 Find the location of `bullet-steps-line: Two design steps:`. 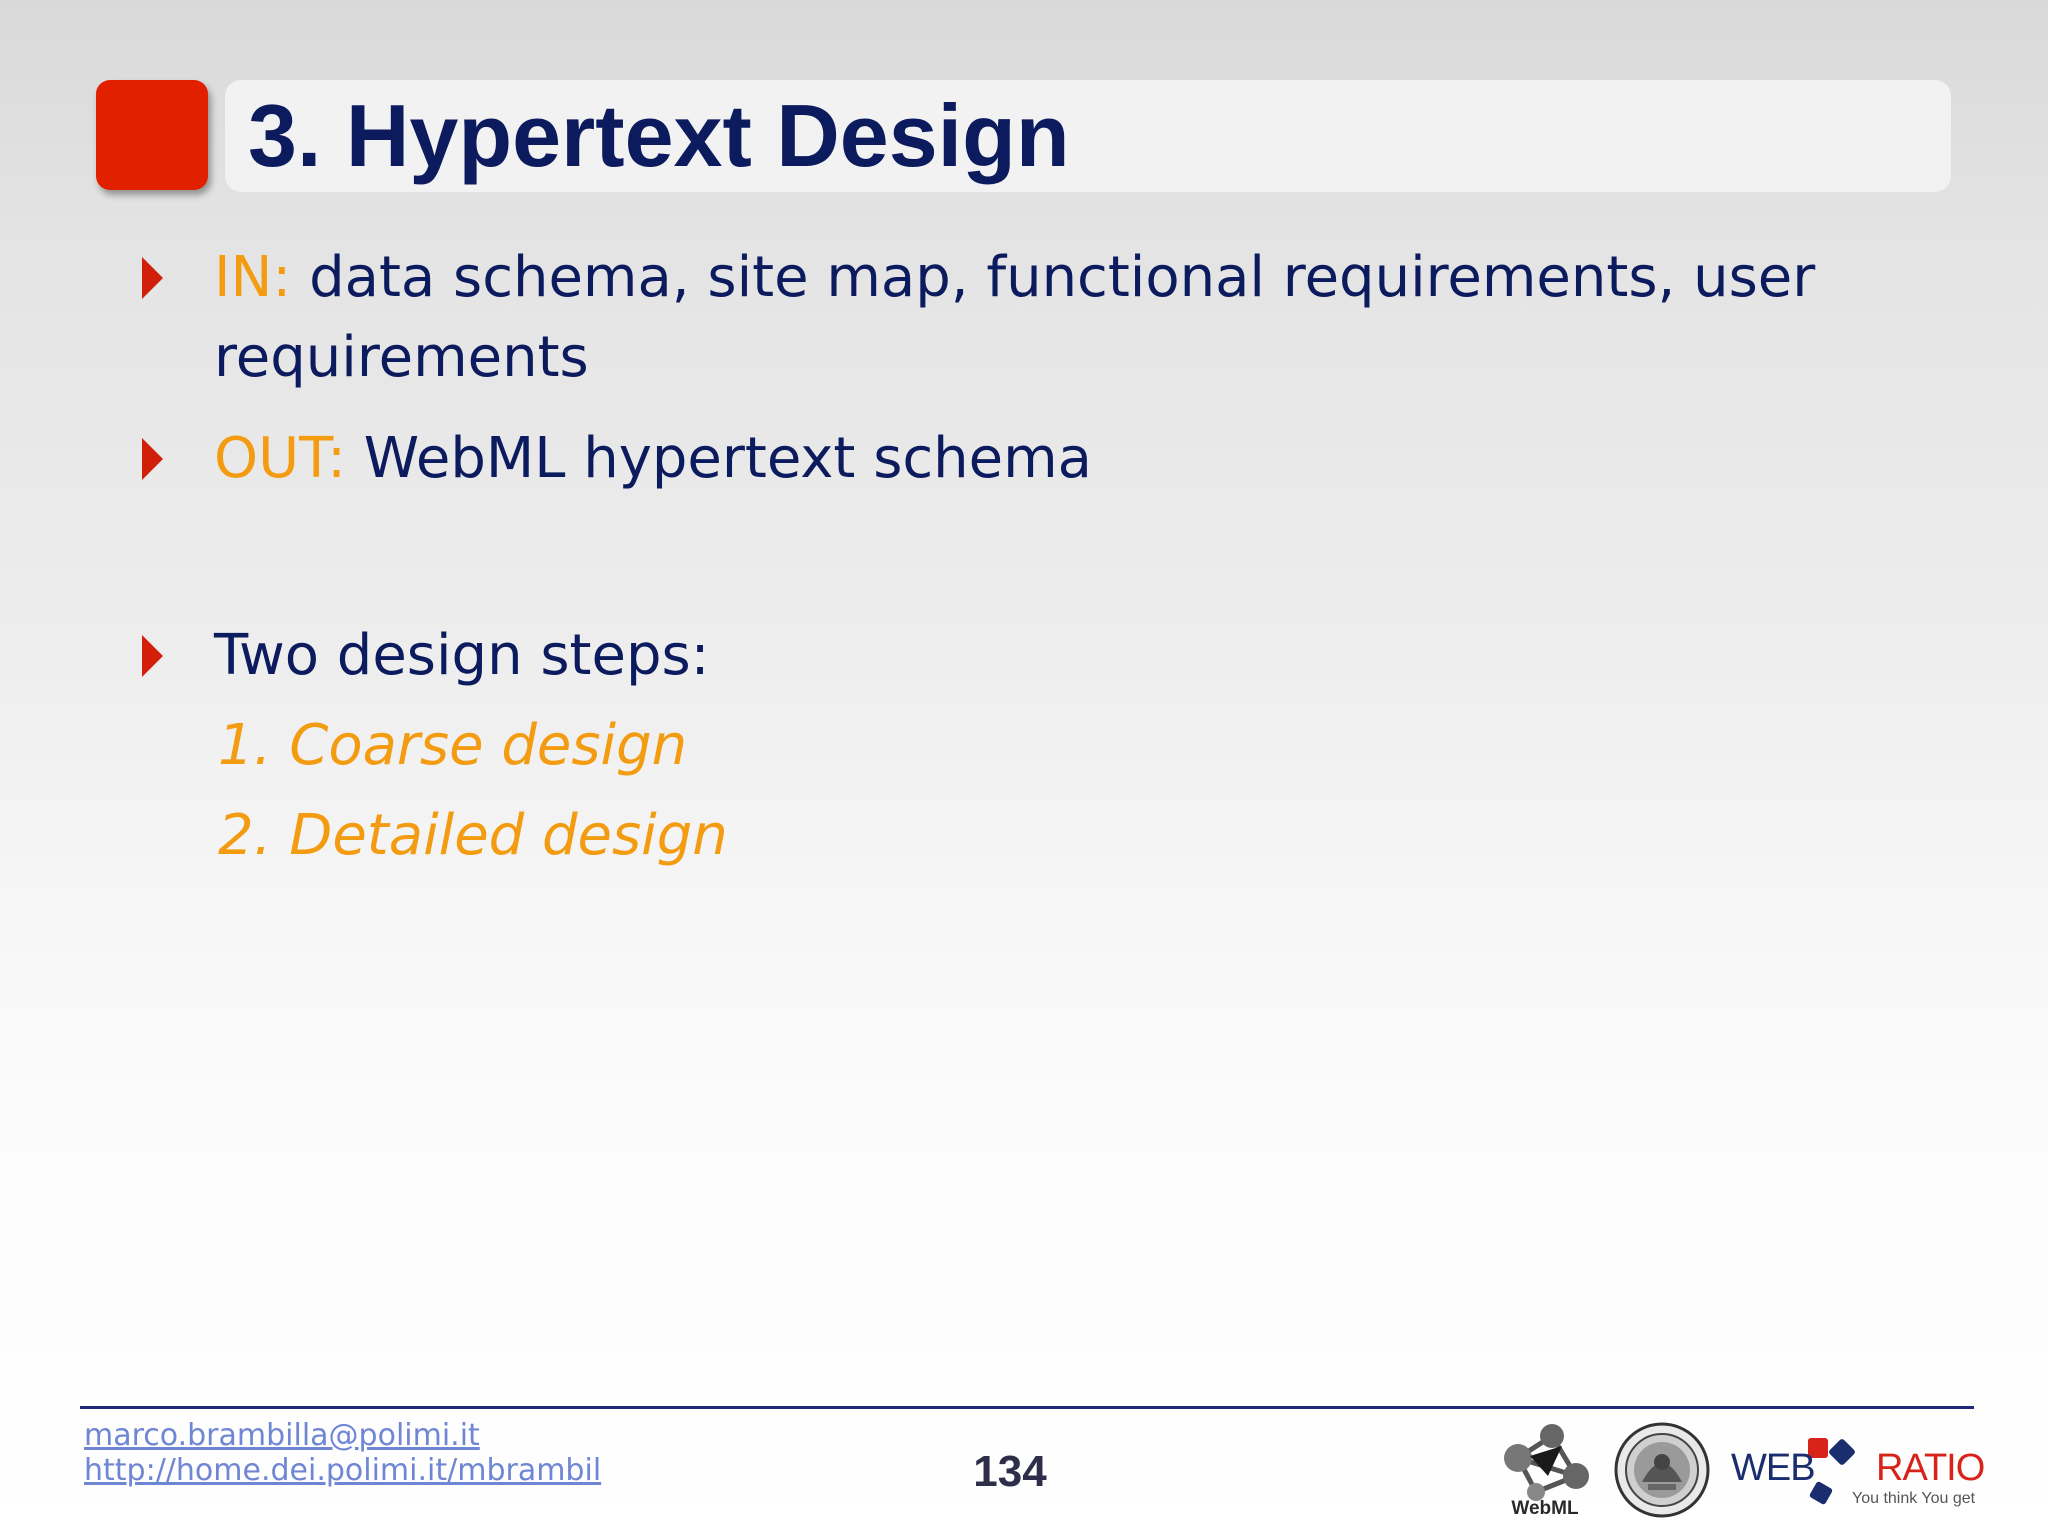

bullet-steps-line: Two design steps: is located at coordinates (462, 655).